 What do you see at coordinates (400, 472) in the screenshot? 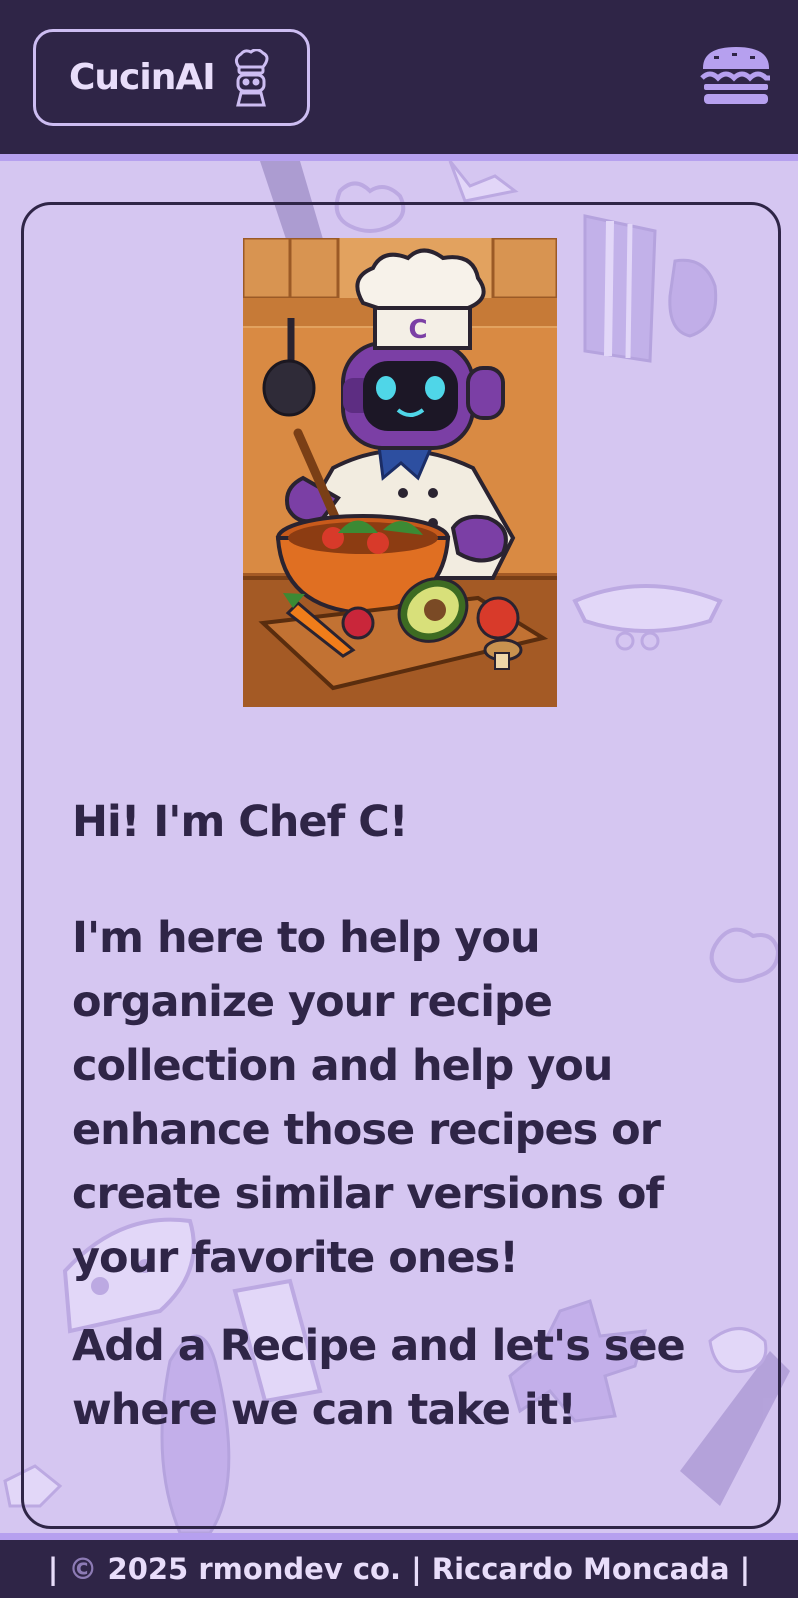
I see `robot-chef-illustration: C` at bounding box center [400, 472].